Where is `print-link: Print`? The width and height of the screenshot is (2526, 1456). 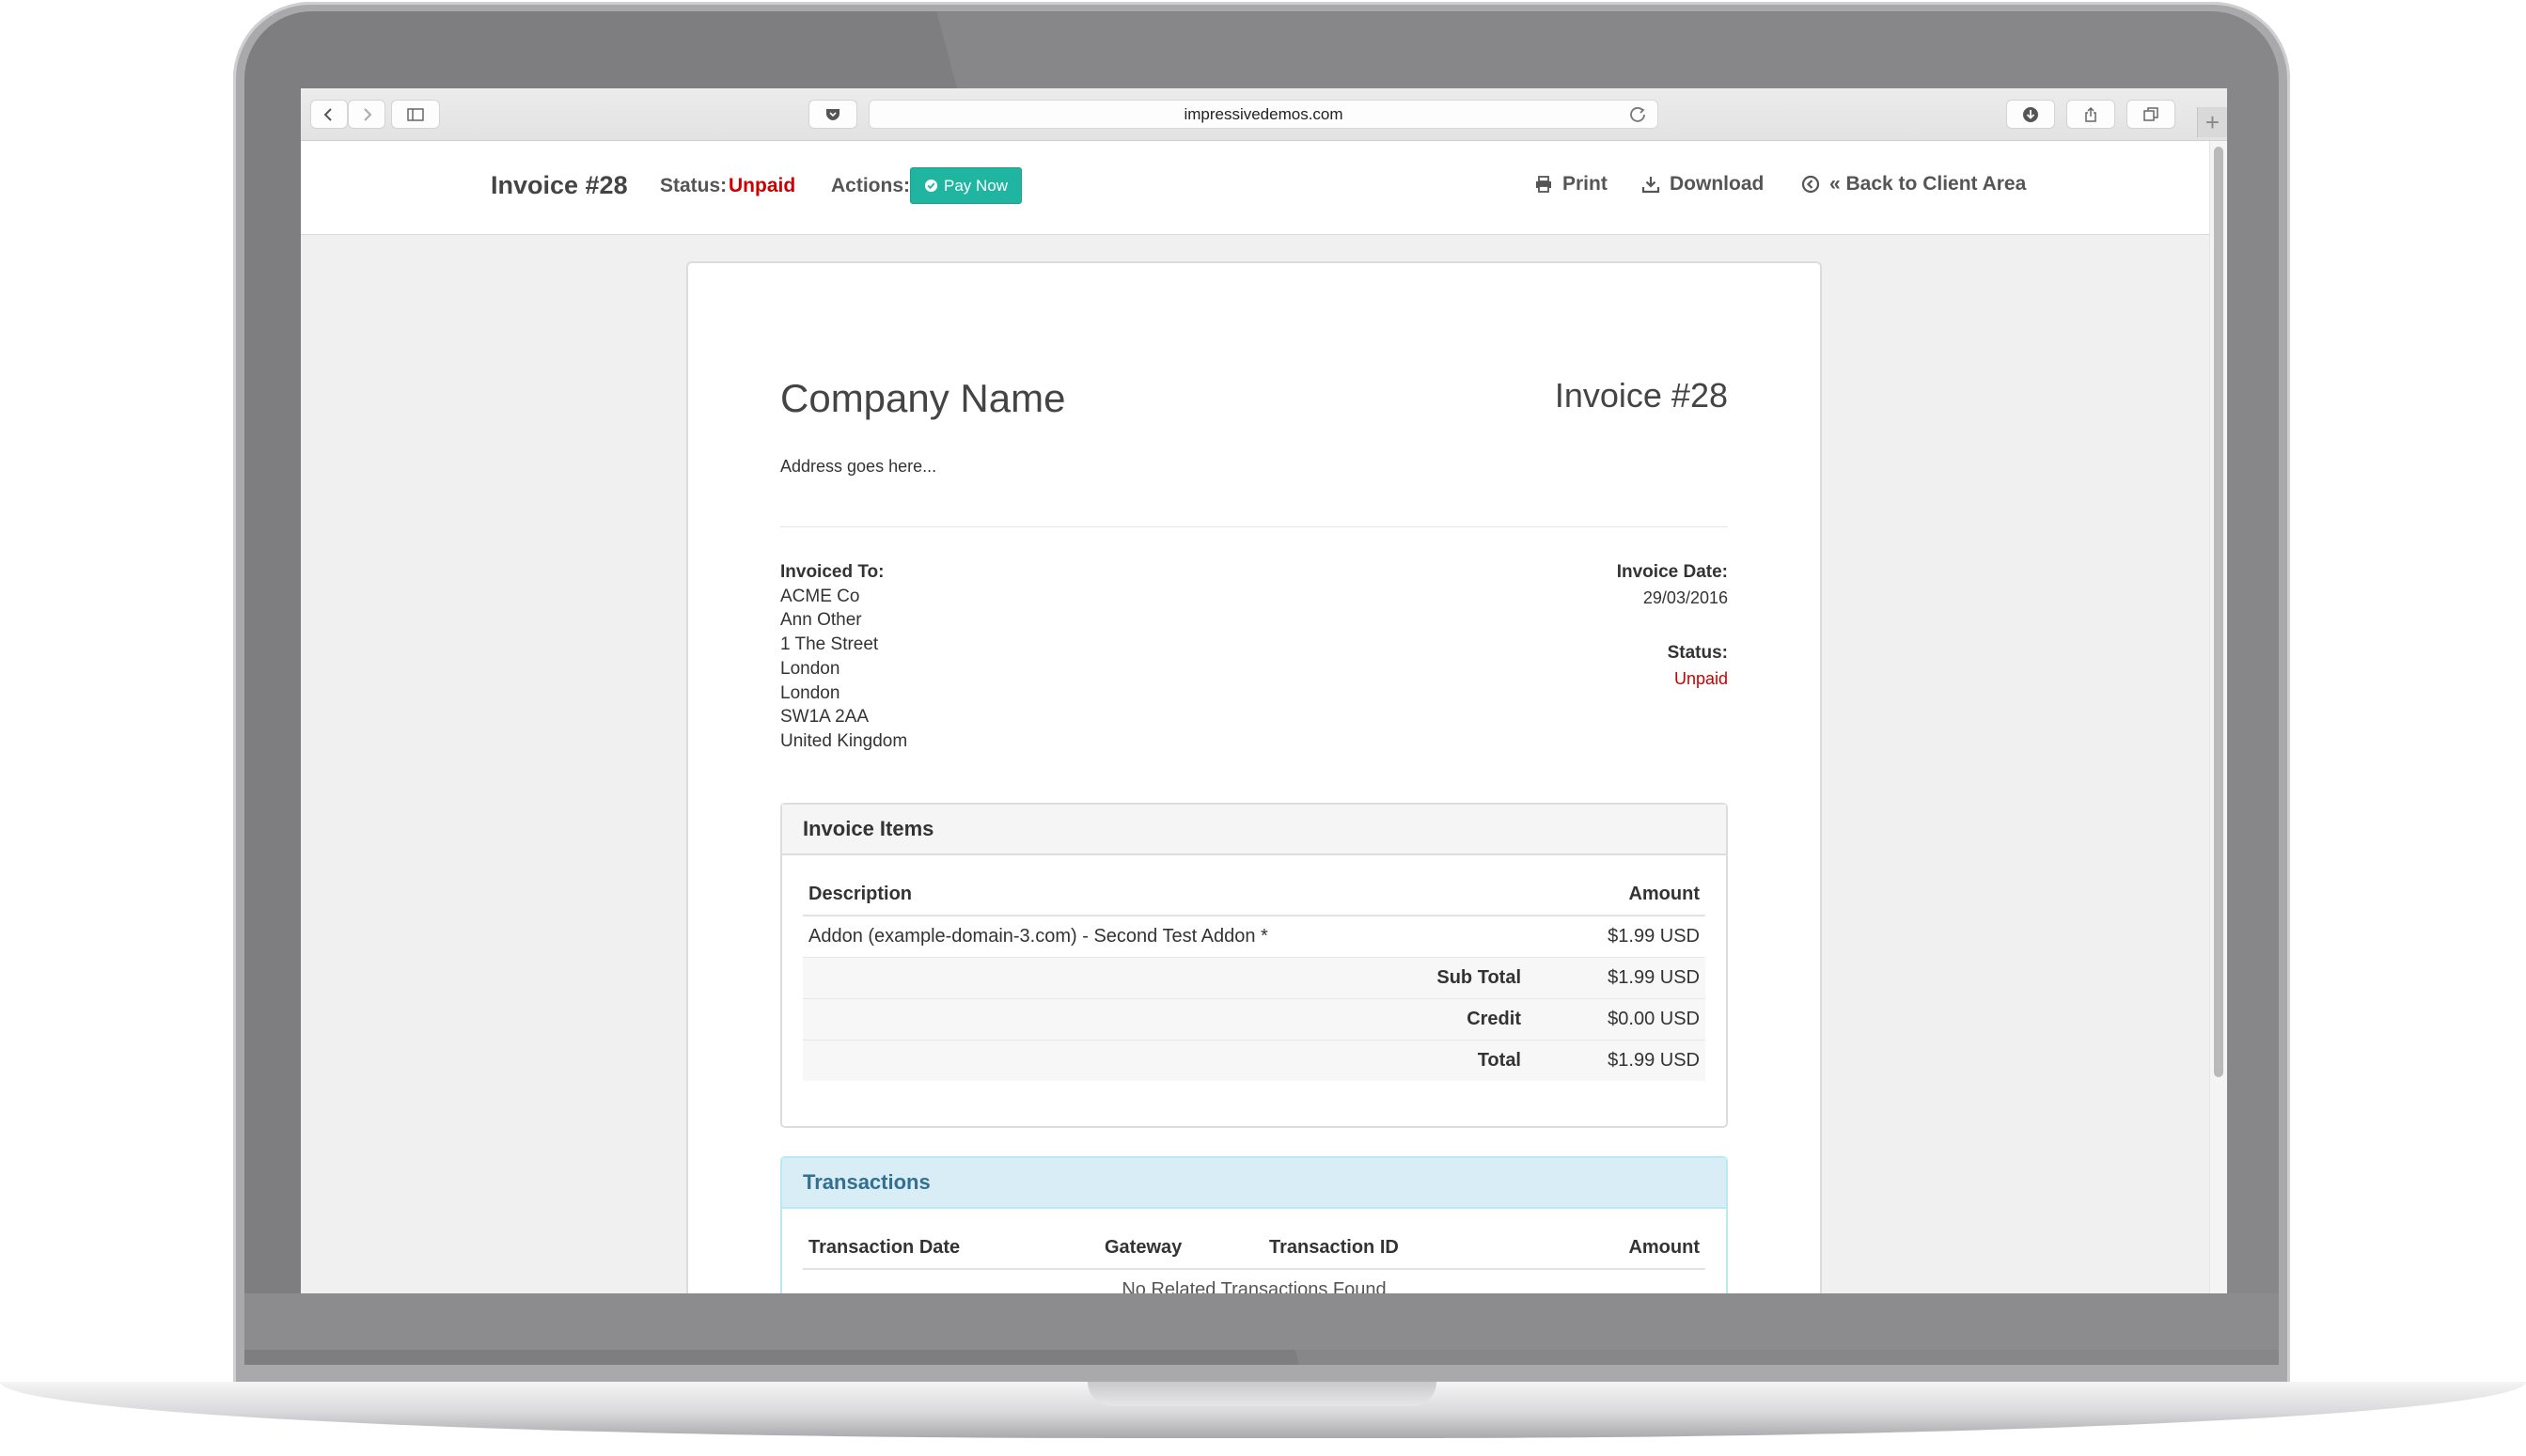 print-link: Print is located at coordinates (1571, 184).